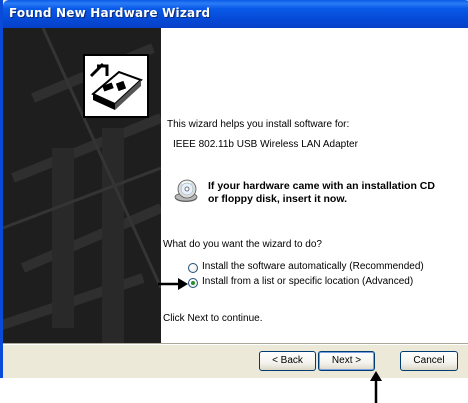  Describe the element at coordinates (346, 361) in the screenshot. I see `next-button: Next >` at that location.